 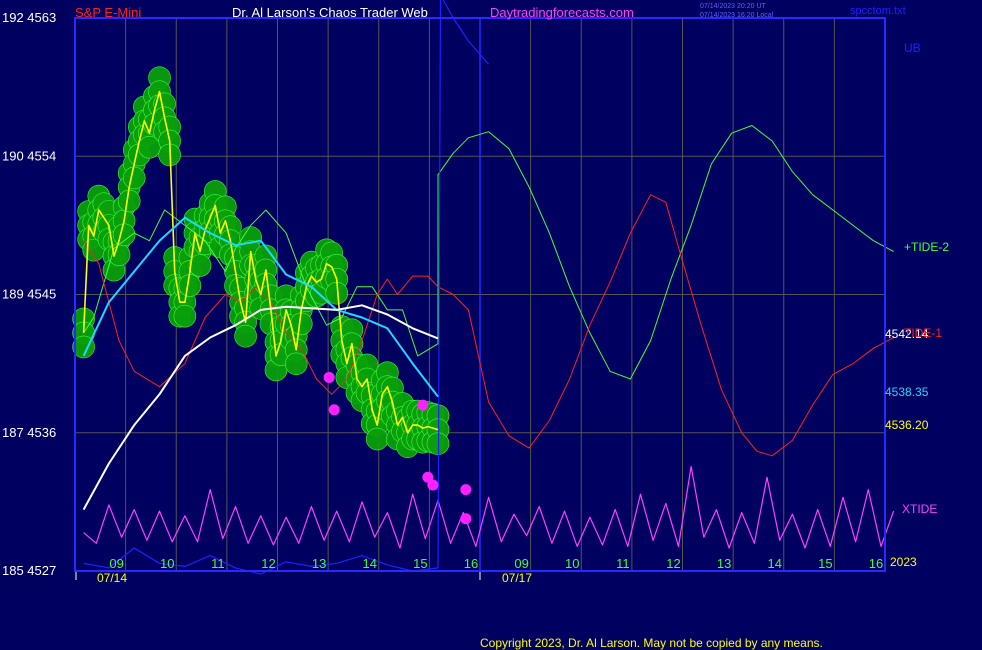 What do you see at coordinates (29, 570) in the screenshot?
I see `y-axis-label: 185 4527` at bounding box center [29, 570].